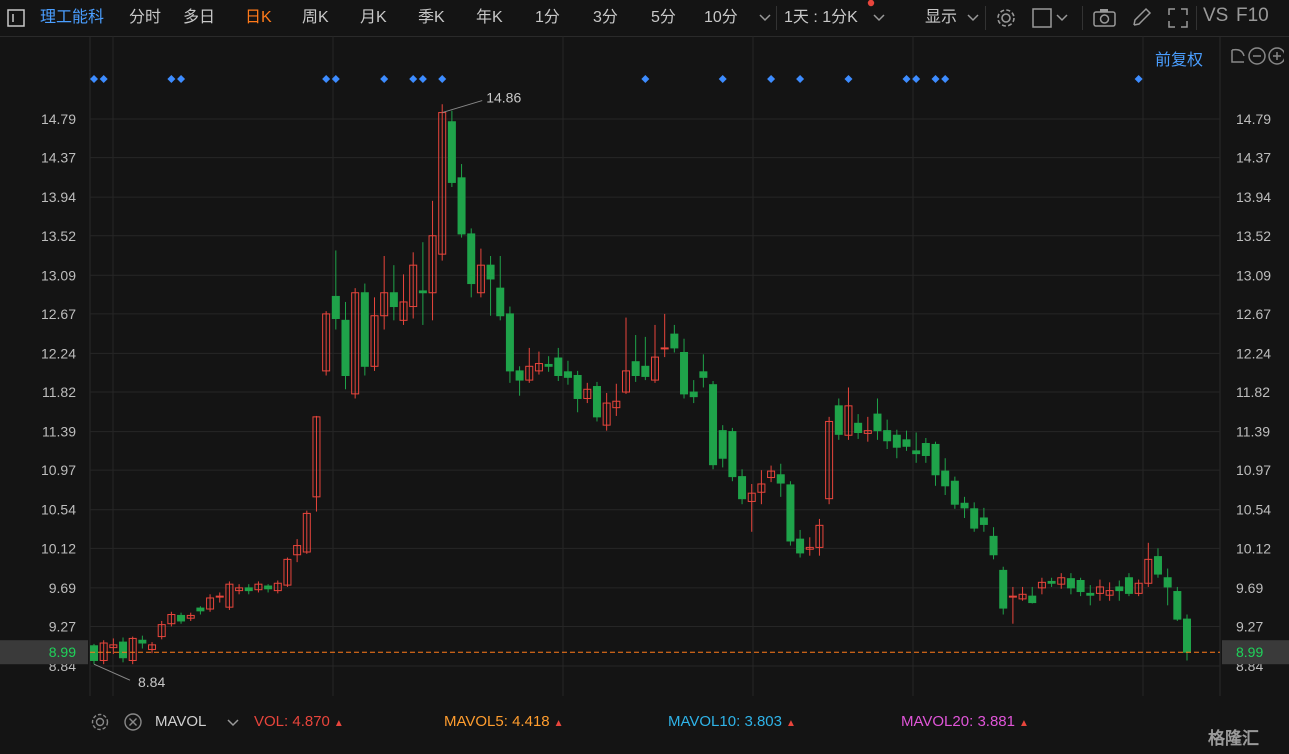 Image resolution: width=1289 pixels, height=754 pixels. I want to click on tab-jik: 季K, so click(431, 18).